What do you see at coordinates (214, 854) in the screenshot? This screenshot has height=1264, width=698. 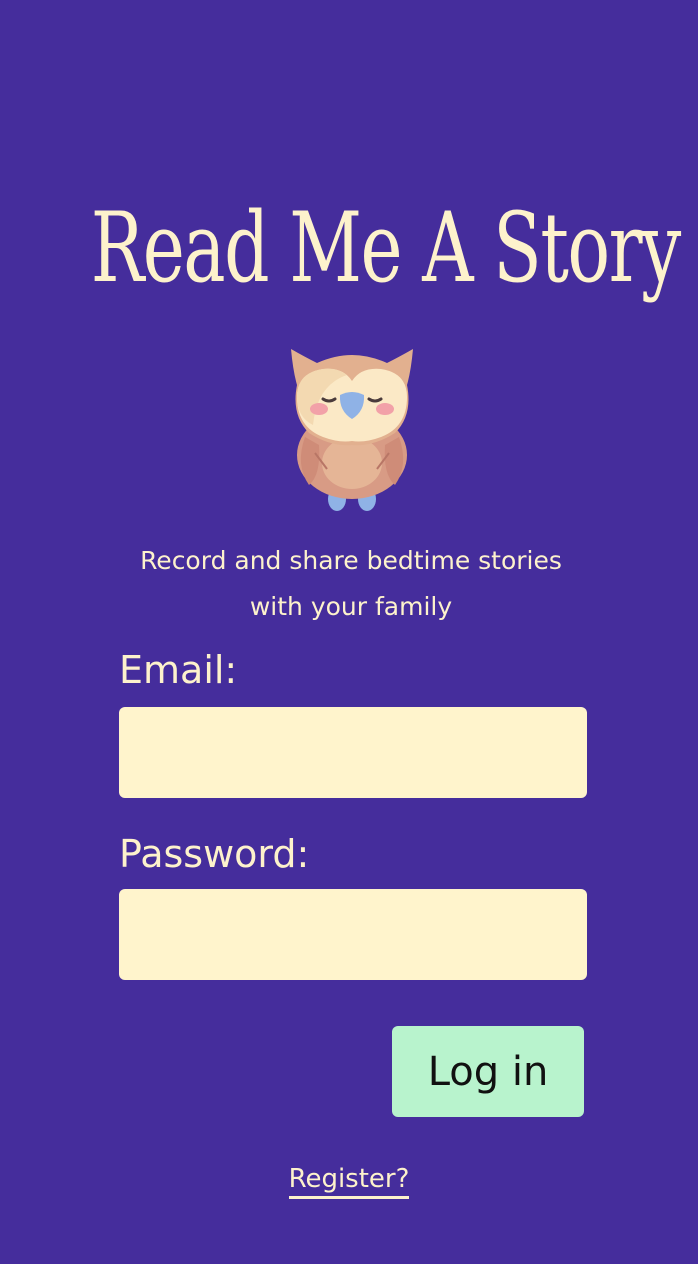 I see `password-label: Password:` at bounding box center [214, 854].